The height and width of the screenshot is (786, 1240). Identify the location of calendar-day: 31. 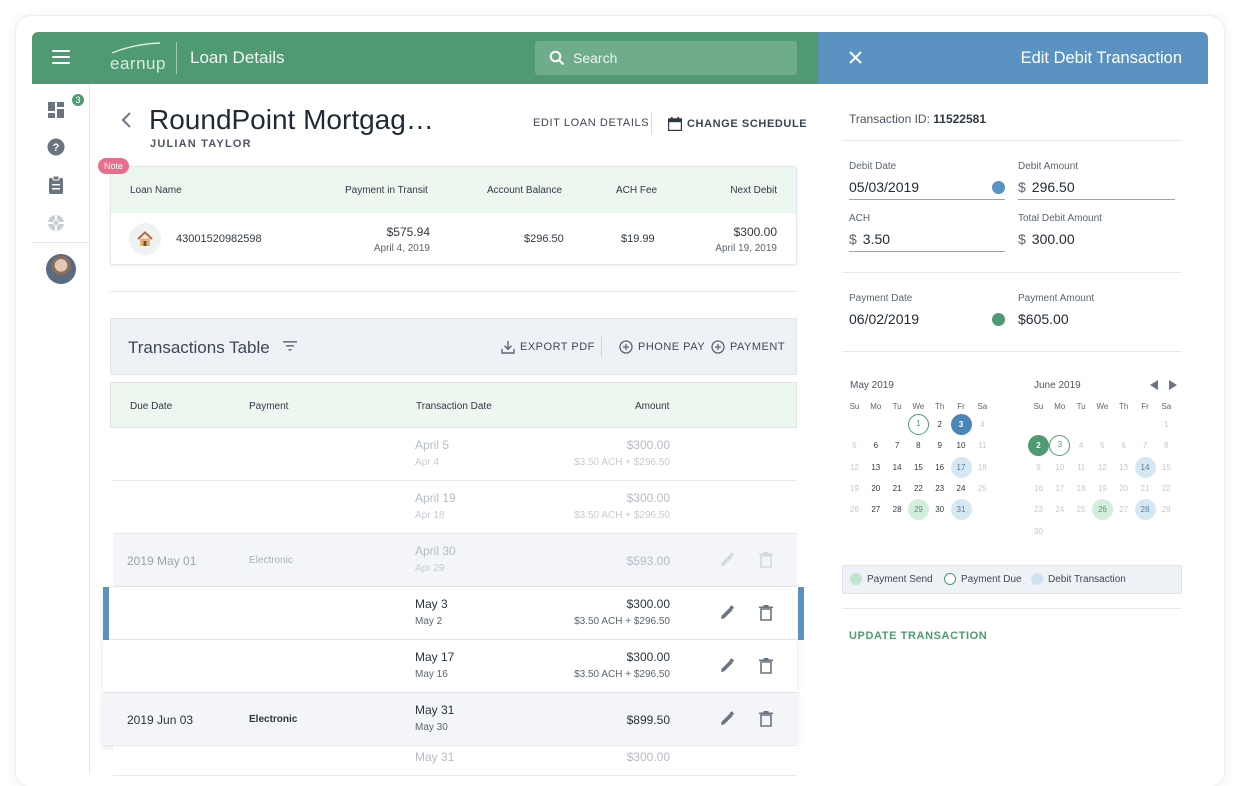
(961, 510).